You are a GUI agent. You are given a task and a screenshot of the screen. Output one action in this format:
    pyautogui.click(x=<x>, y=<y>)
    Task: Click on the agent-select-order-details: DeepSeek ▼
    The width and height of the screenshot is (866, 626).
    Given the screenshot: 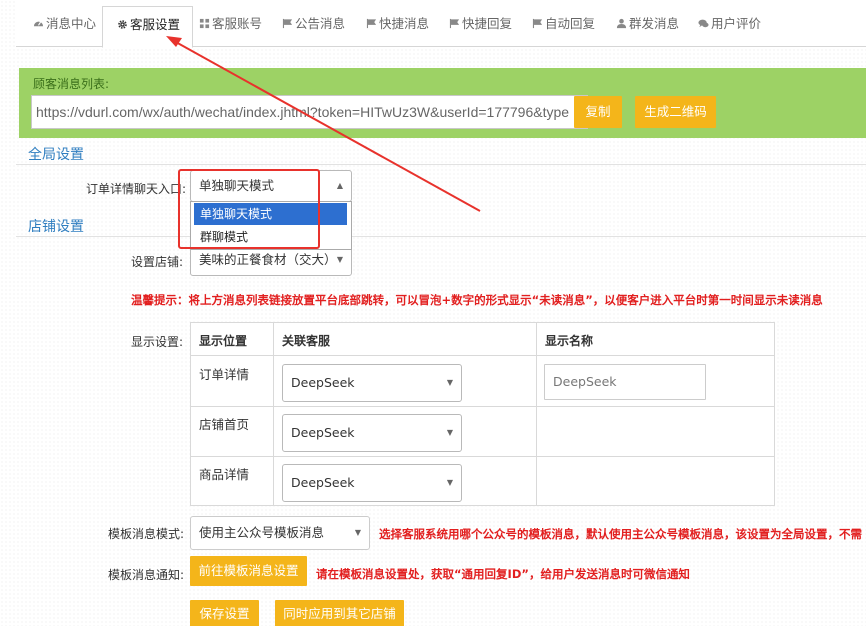 What is the action you would take?
    pyautogui.click(x=372, y=383)
    